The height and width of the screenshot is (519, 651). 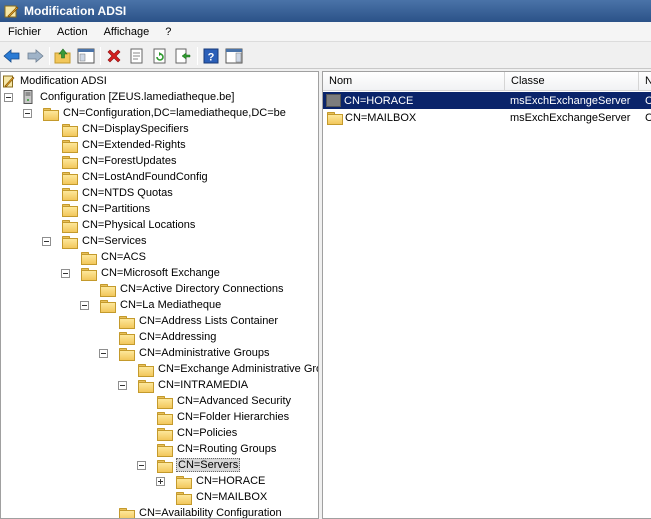 What do you see at coordinates (207, 433) in the screenshot?
I see `tree-node-label: CN=Policies` at bounding box center [207, 433].